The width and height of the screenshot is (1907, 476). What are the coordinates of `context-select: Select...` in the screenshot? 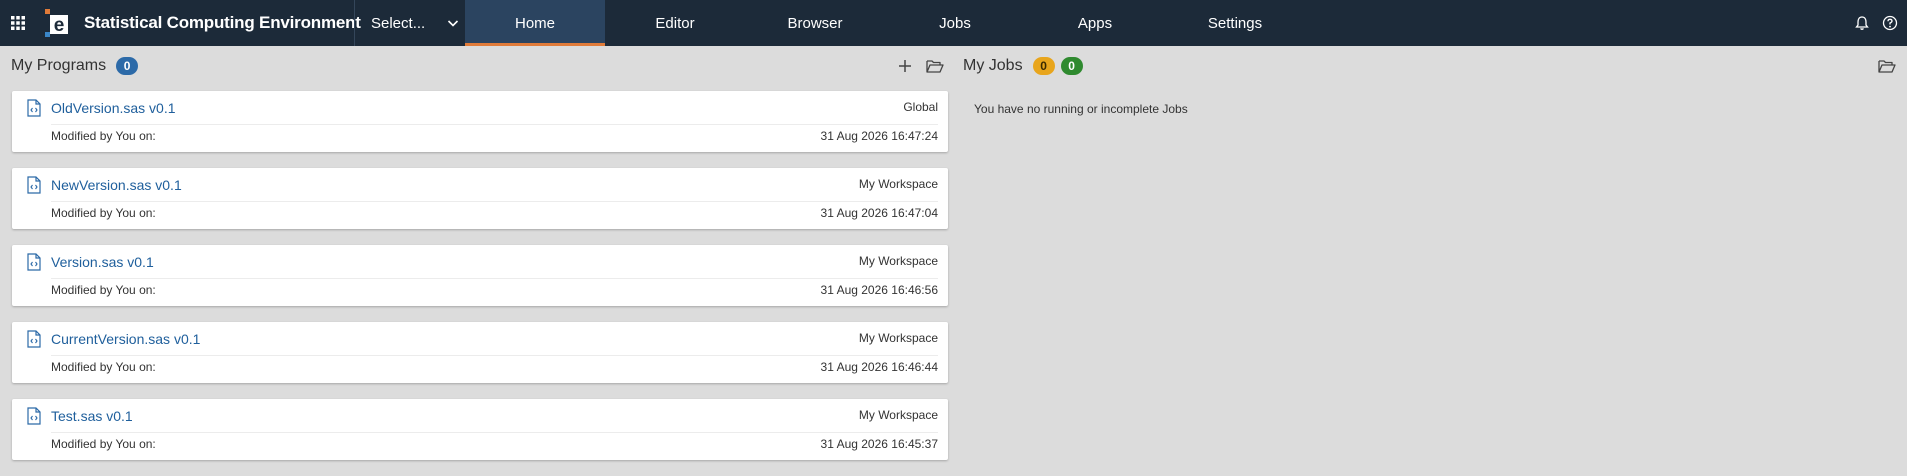 It's located at (410, 23).